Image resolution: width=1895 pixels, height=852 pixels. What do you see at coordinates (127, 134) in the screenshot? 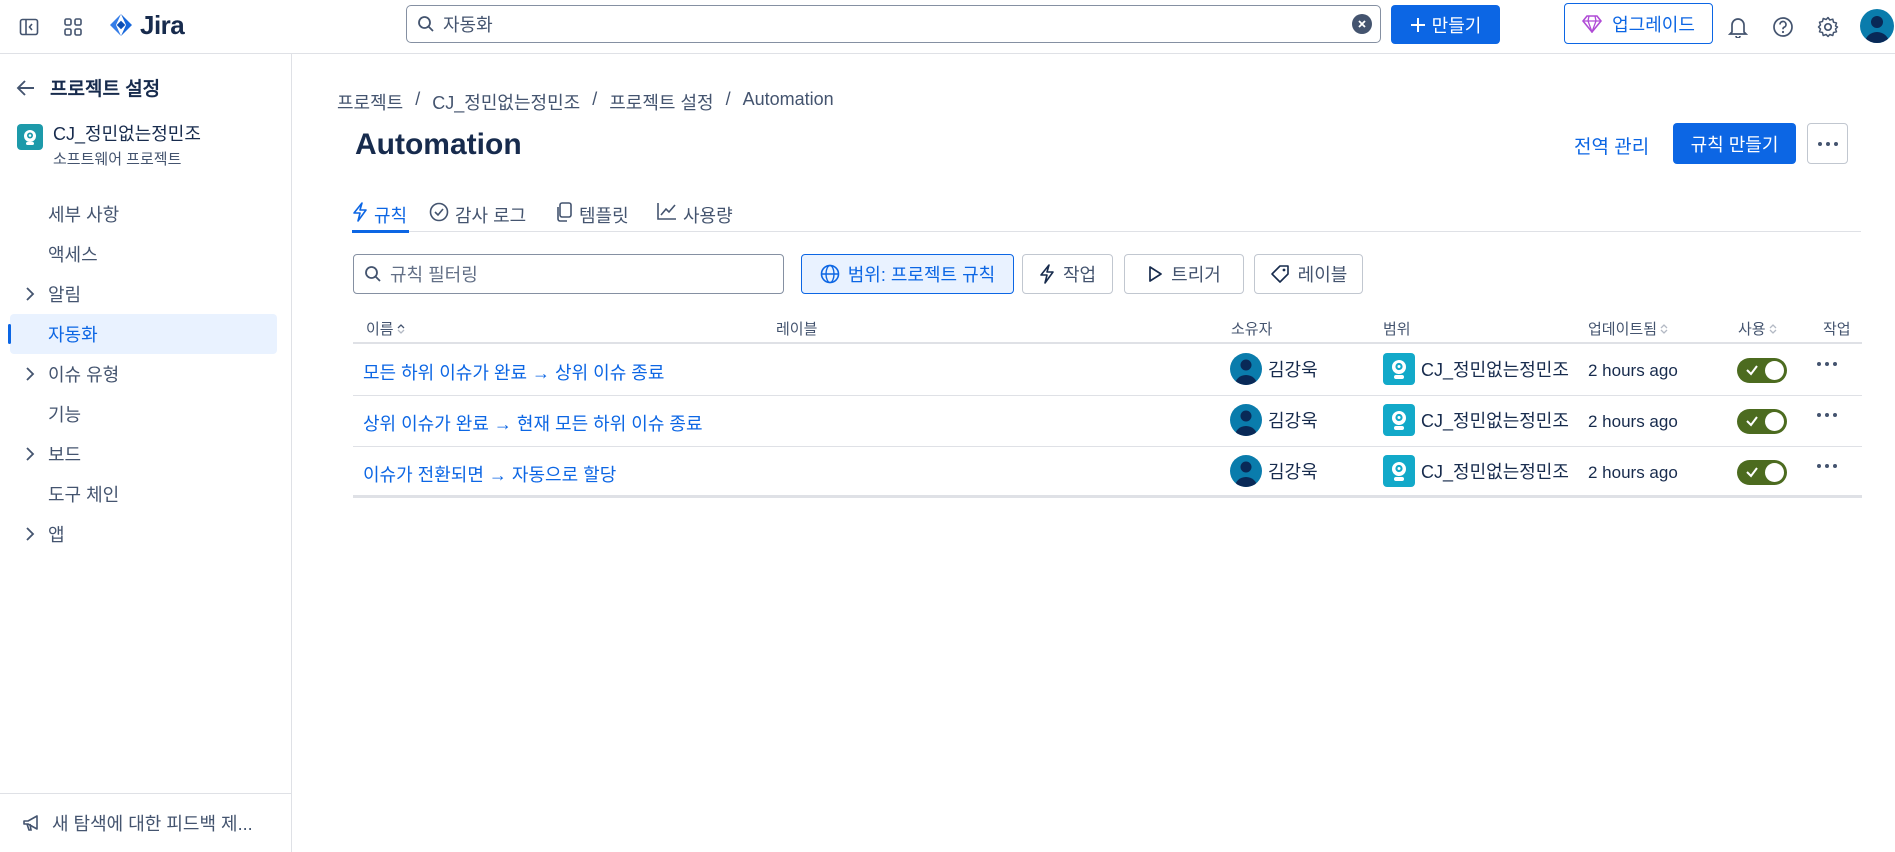
I see `project-name: CJ_정민없는정민조` at bounding box center [127, 134].